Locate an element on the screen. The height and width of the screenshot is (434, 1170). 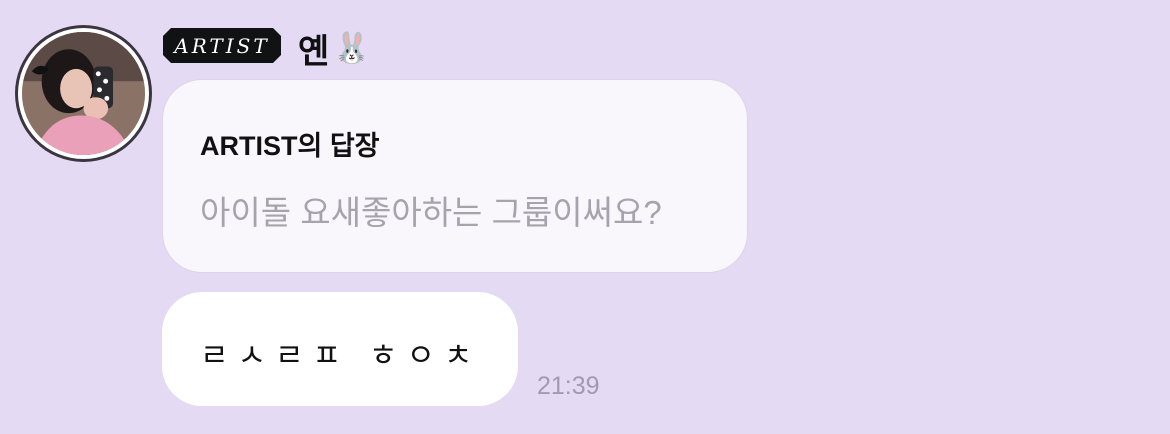
avatar-image is located at coordinates (83, 93).